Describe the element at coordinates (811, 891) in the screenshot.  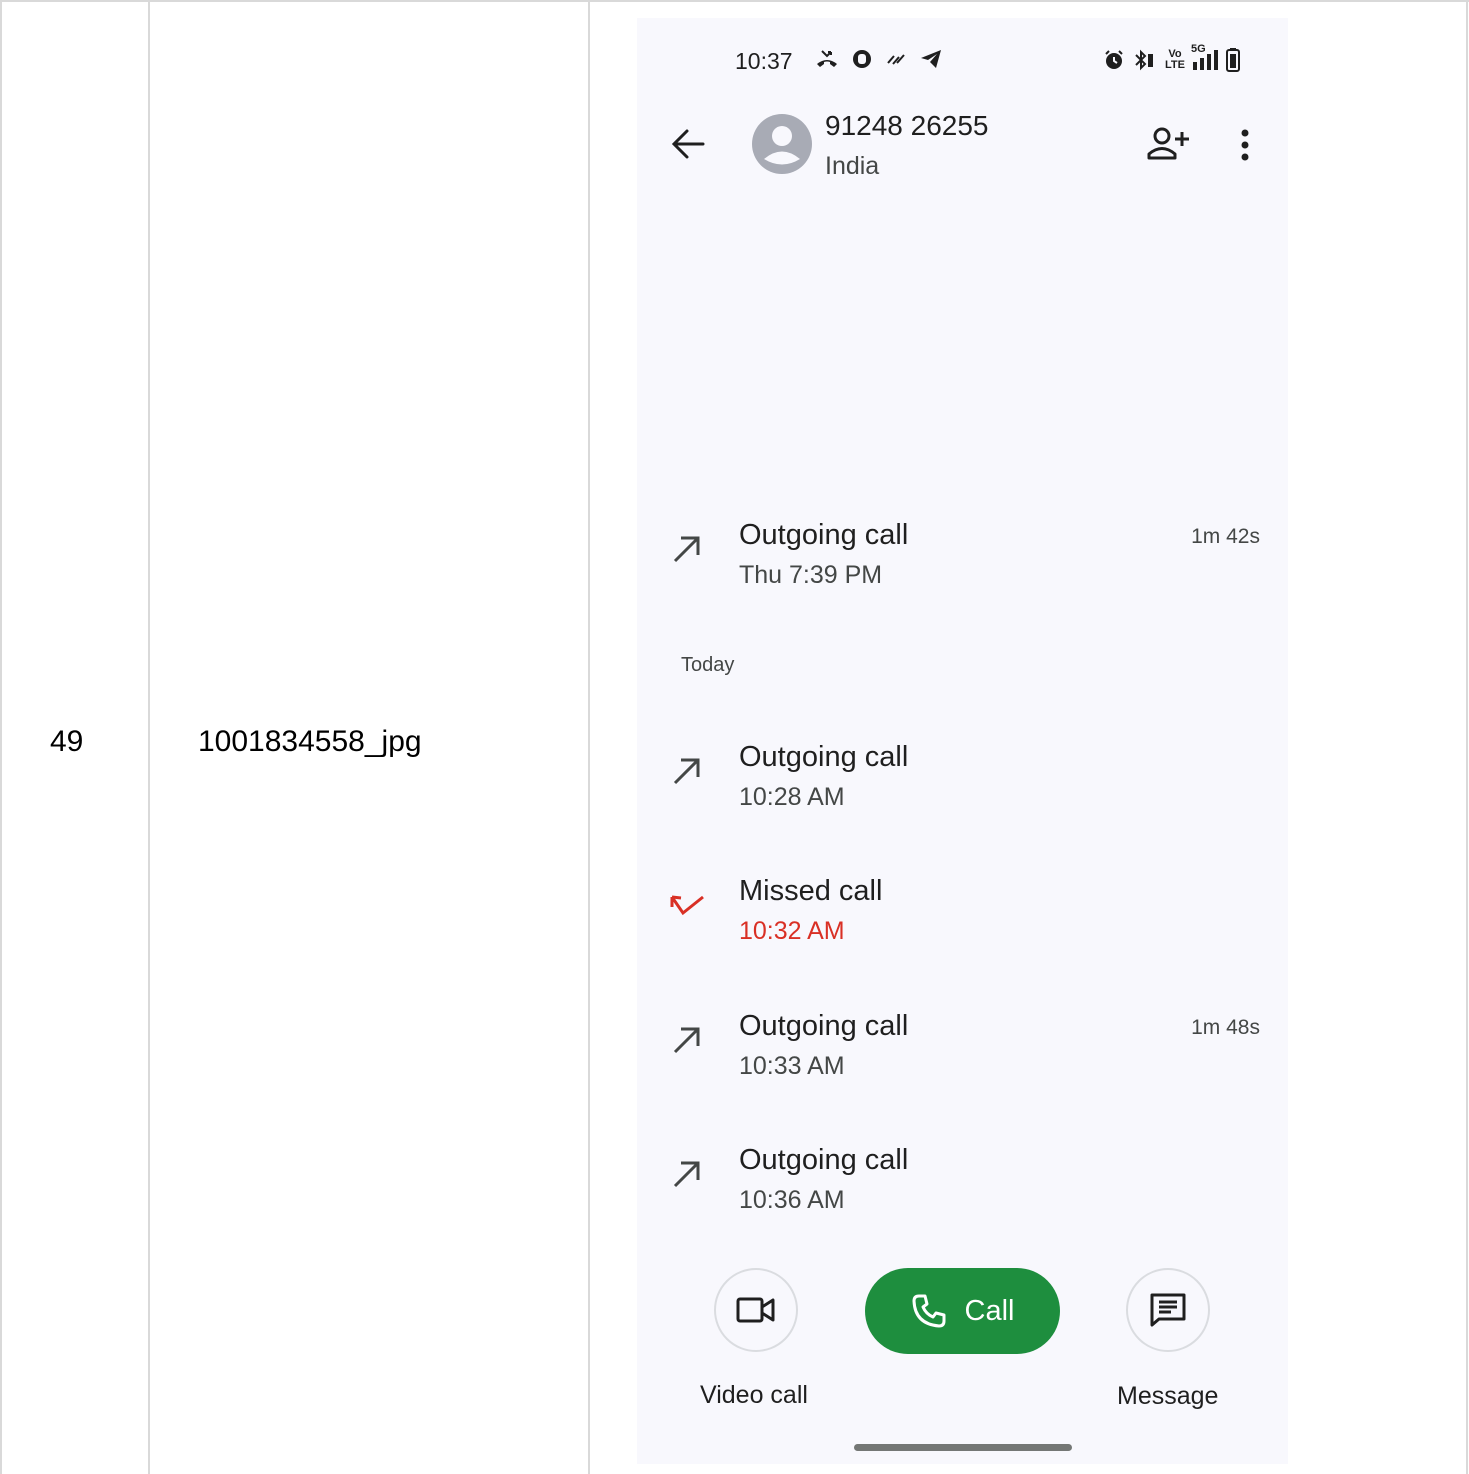
I see `call-type: Missed call` at that location.